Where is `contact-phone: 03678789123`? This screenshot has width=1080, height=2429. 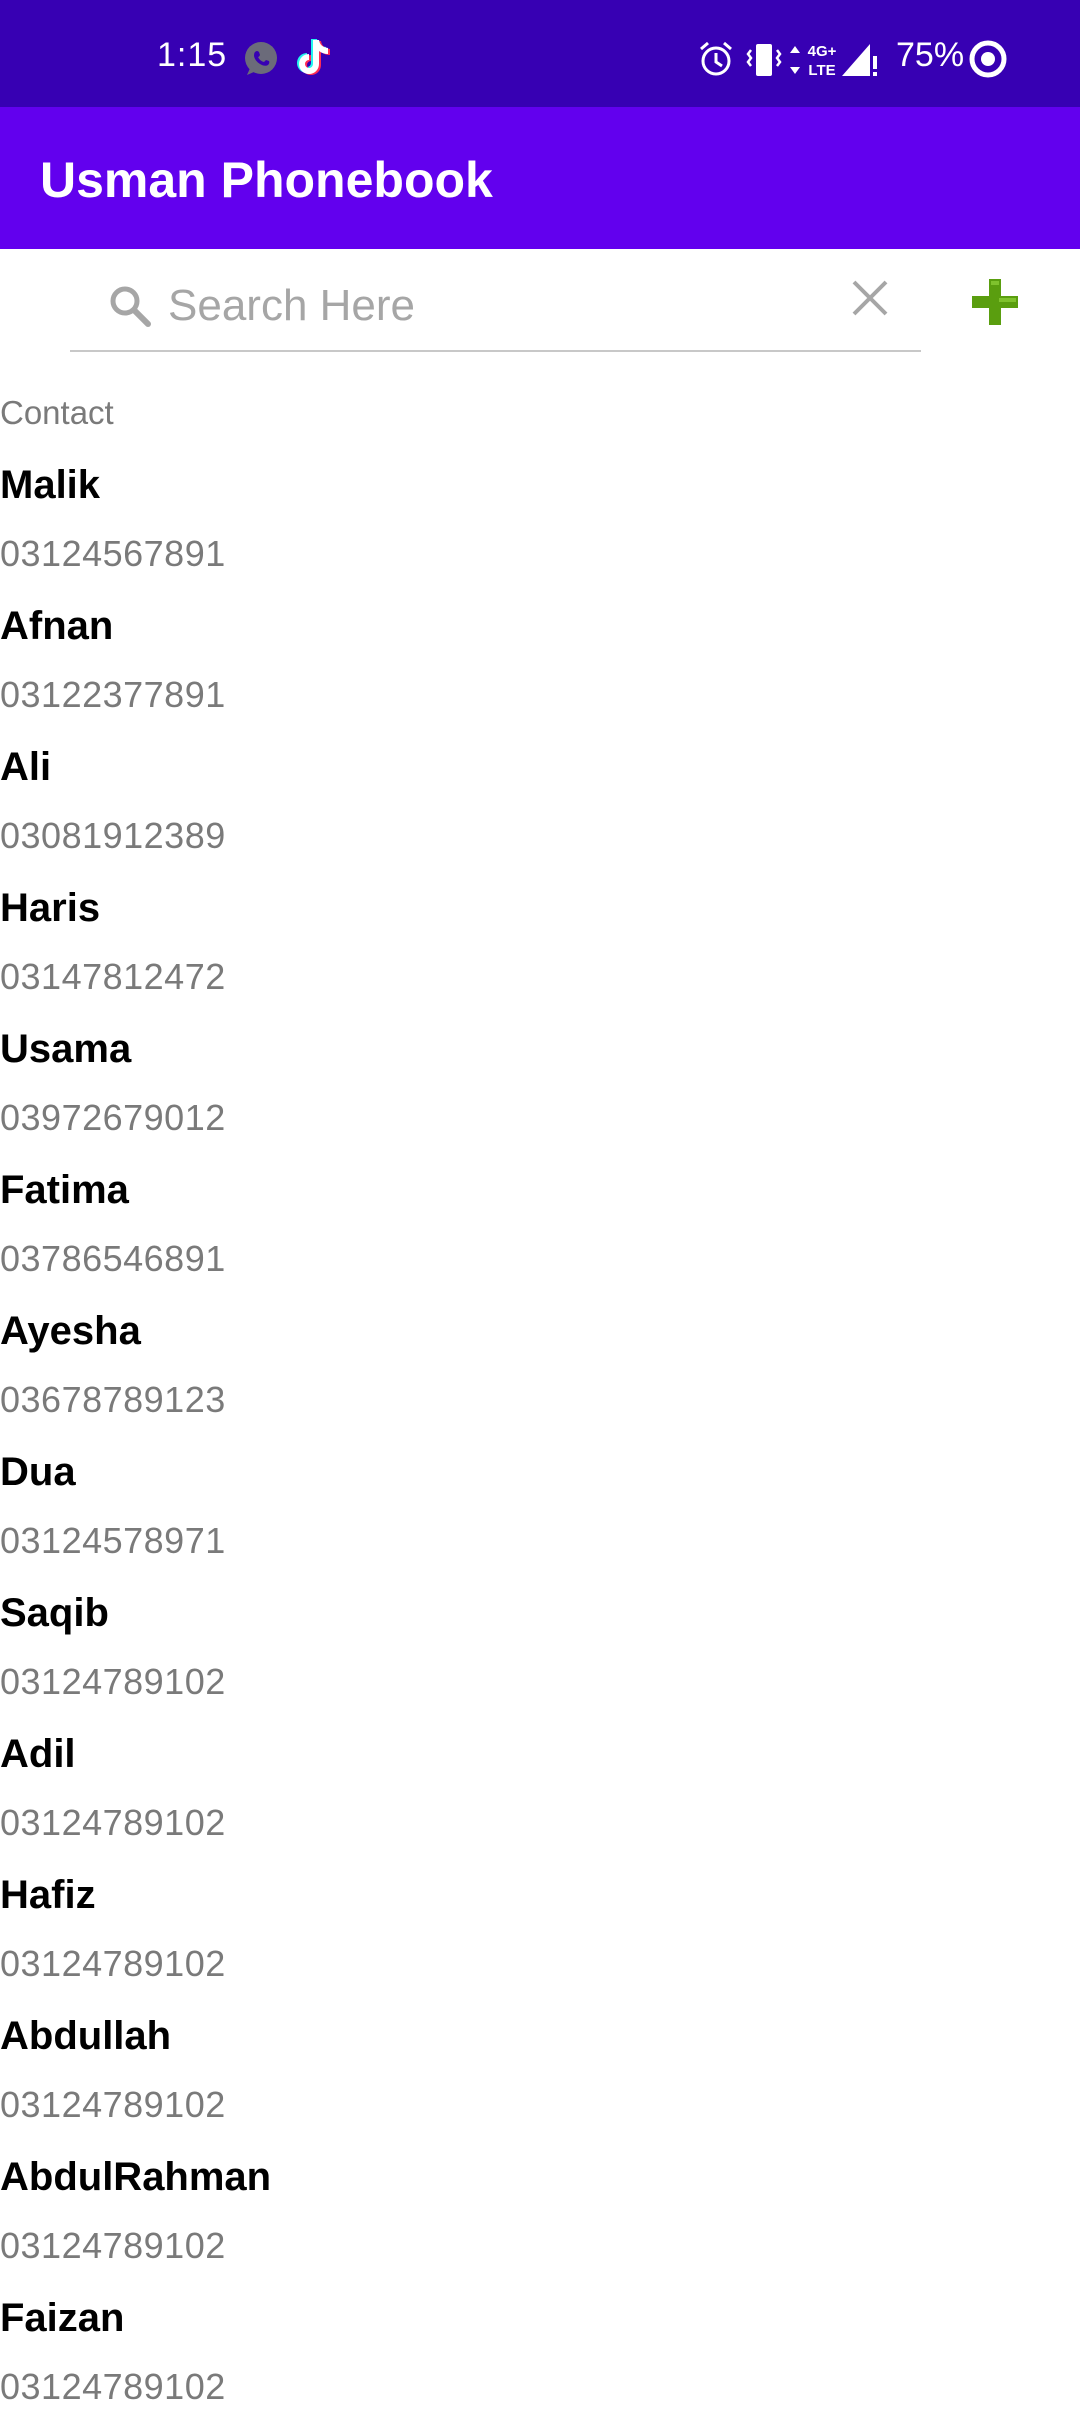
contact-phone: 03678789123 is located at coordinates (113, 1399).